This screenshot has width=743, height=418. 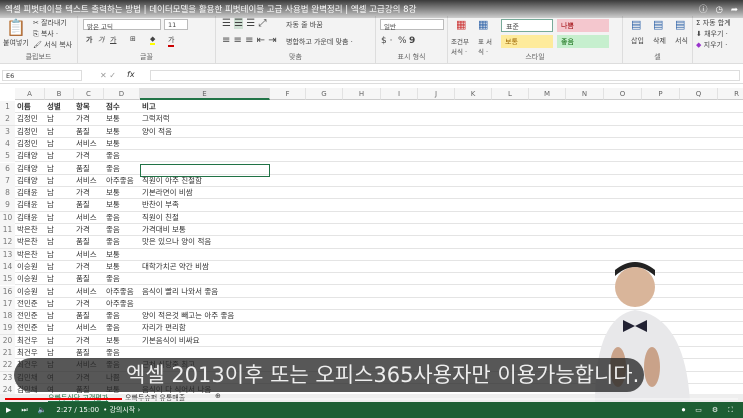 What do you see at coordinates (7, 291) in the screenshot?
I see `row-header: 16` at bounding box center [7, 291].